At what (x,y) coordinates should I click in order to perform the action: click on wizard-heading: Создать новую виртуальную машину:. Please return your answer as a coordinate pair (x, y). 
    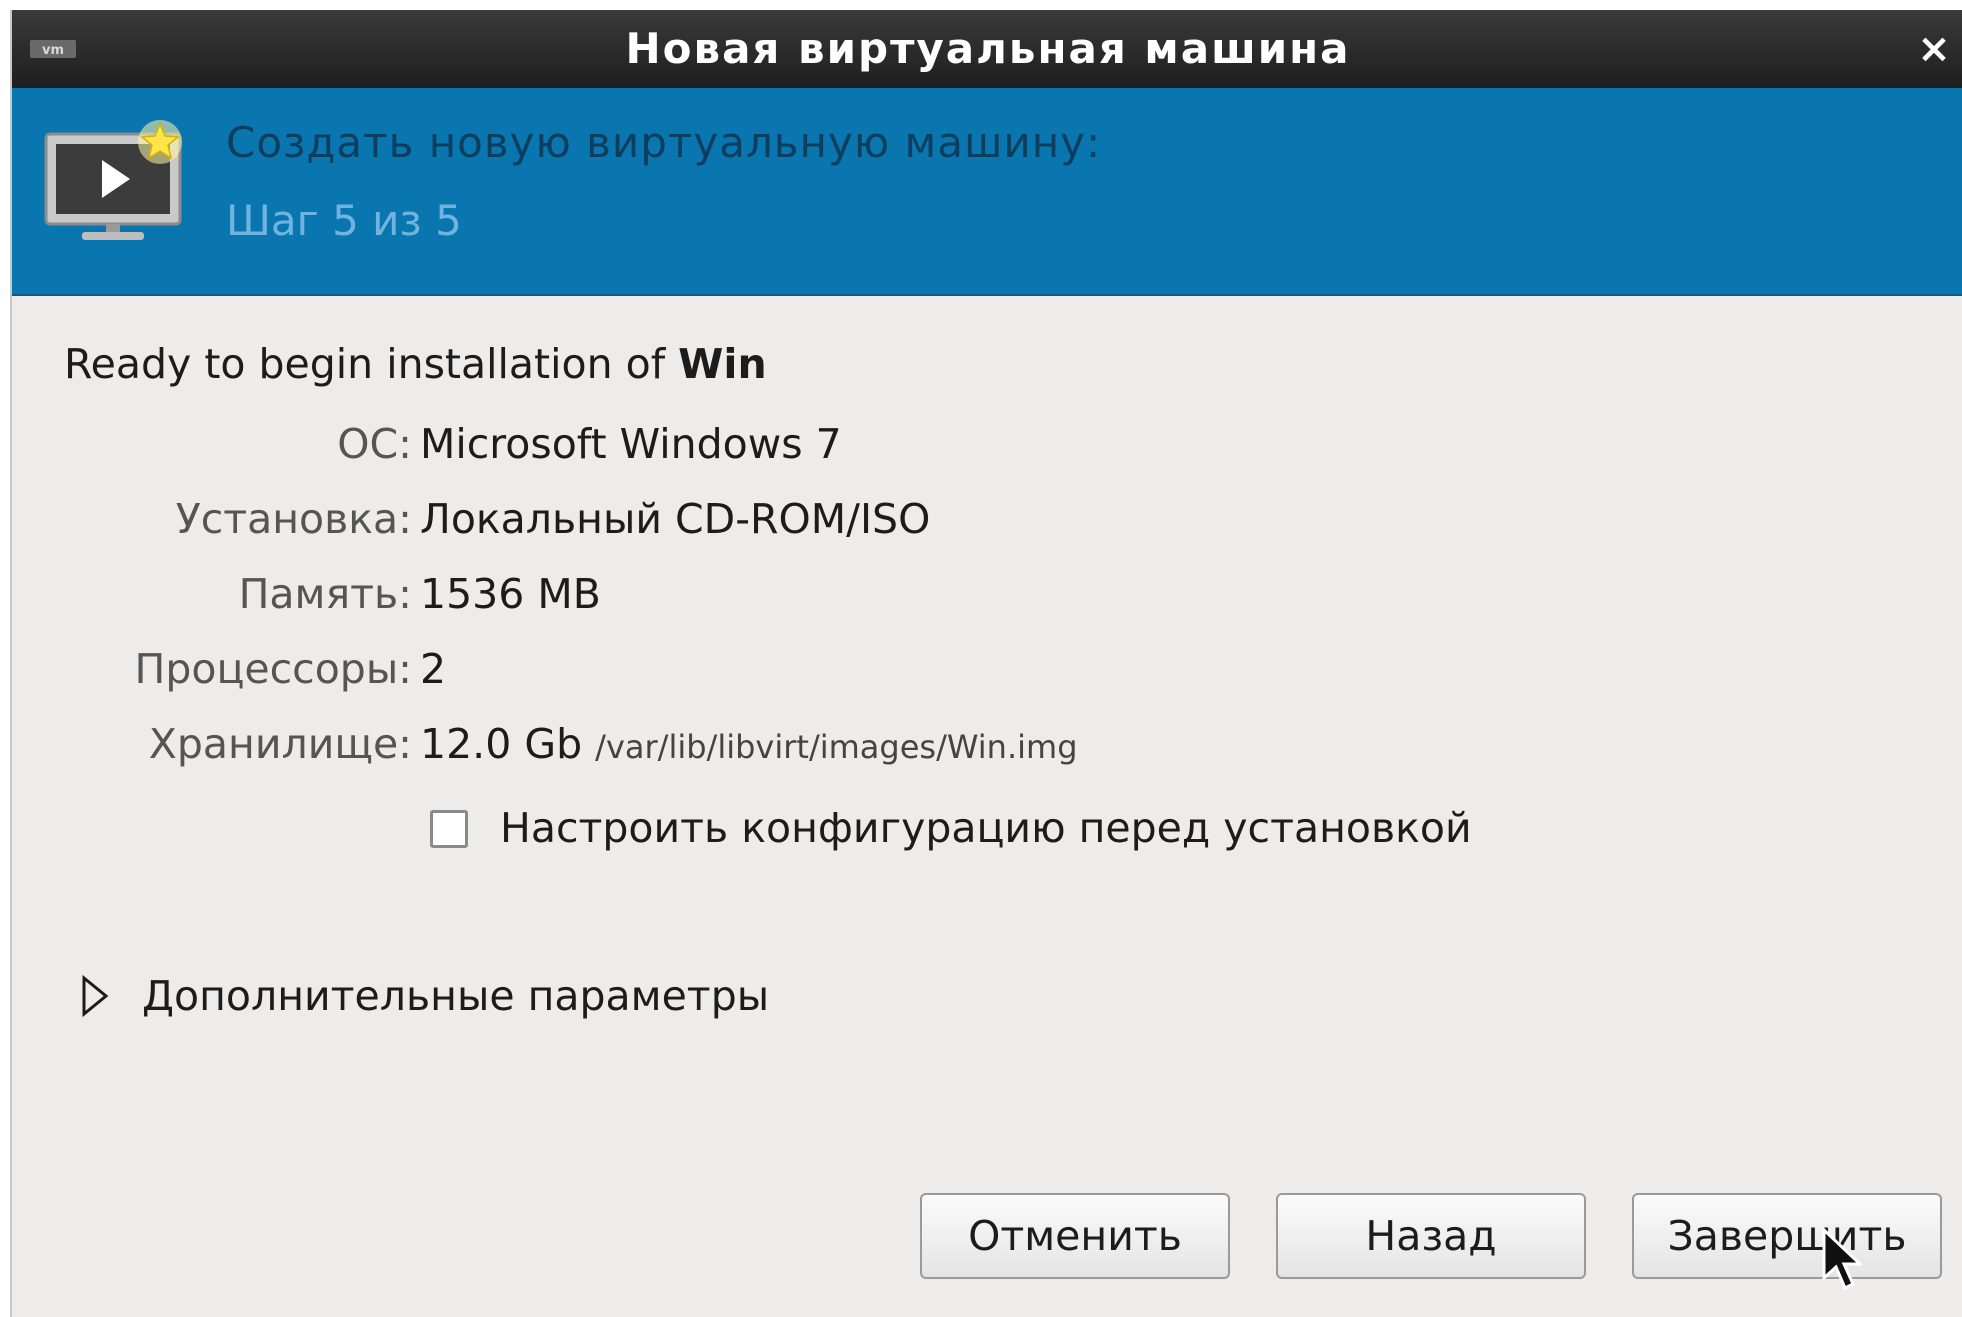
    Looking at the image, I should click on (664, 142).